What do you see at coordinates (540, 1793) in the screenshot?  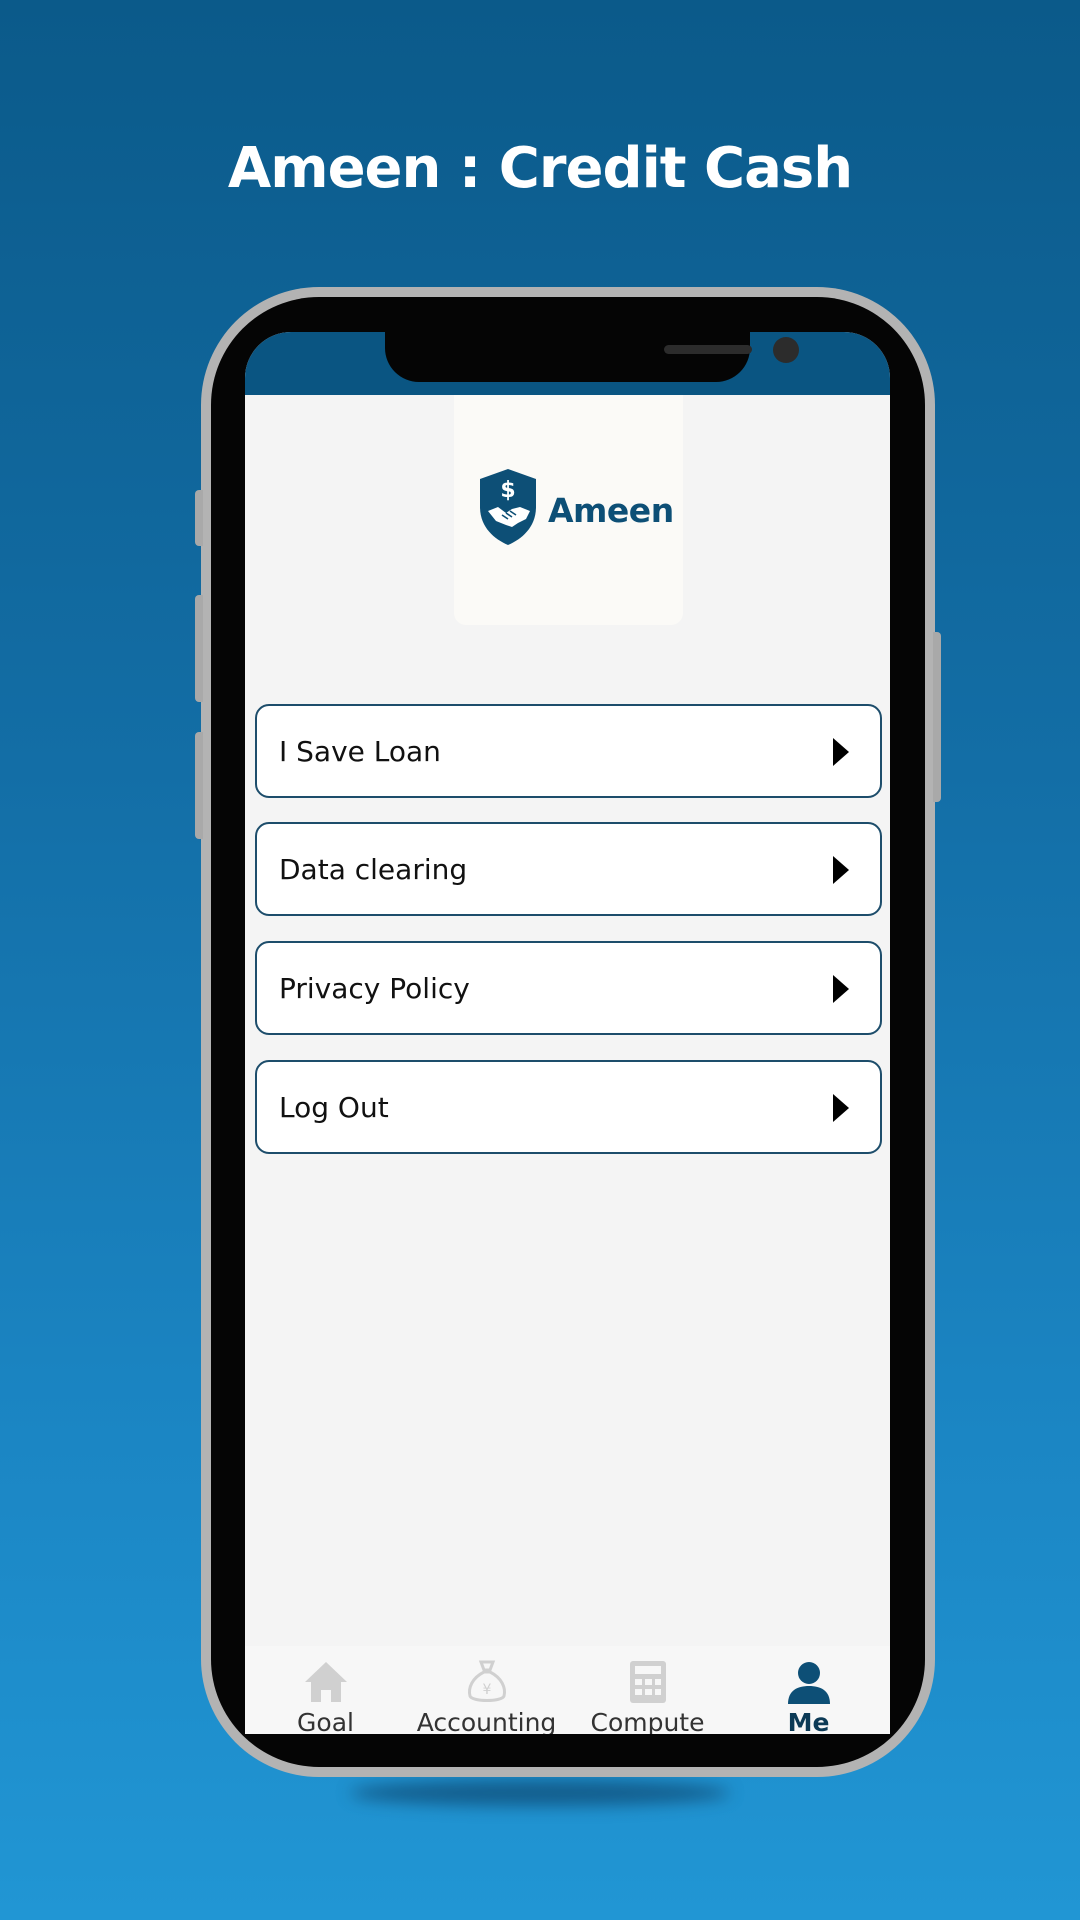 I see `phone-shadow` at bounding box center [540, 1793].